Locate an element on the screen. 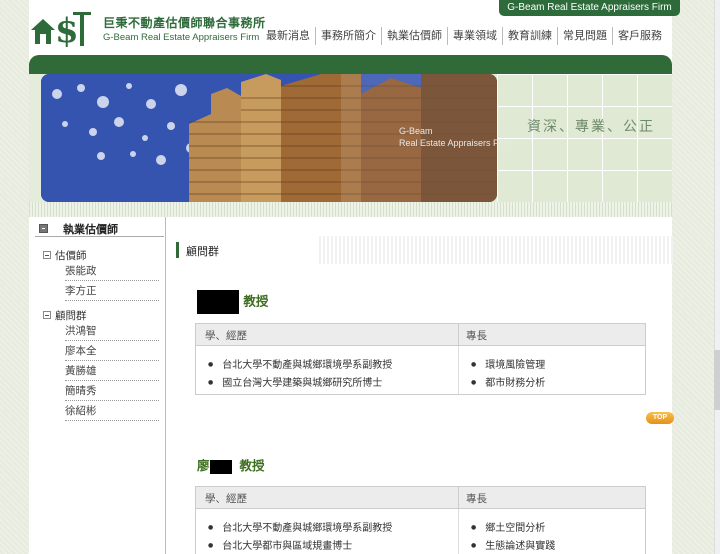 The width and height of the screenshot is (720, 554). top-button: TOP is located at coordinates (660, 418).